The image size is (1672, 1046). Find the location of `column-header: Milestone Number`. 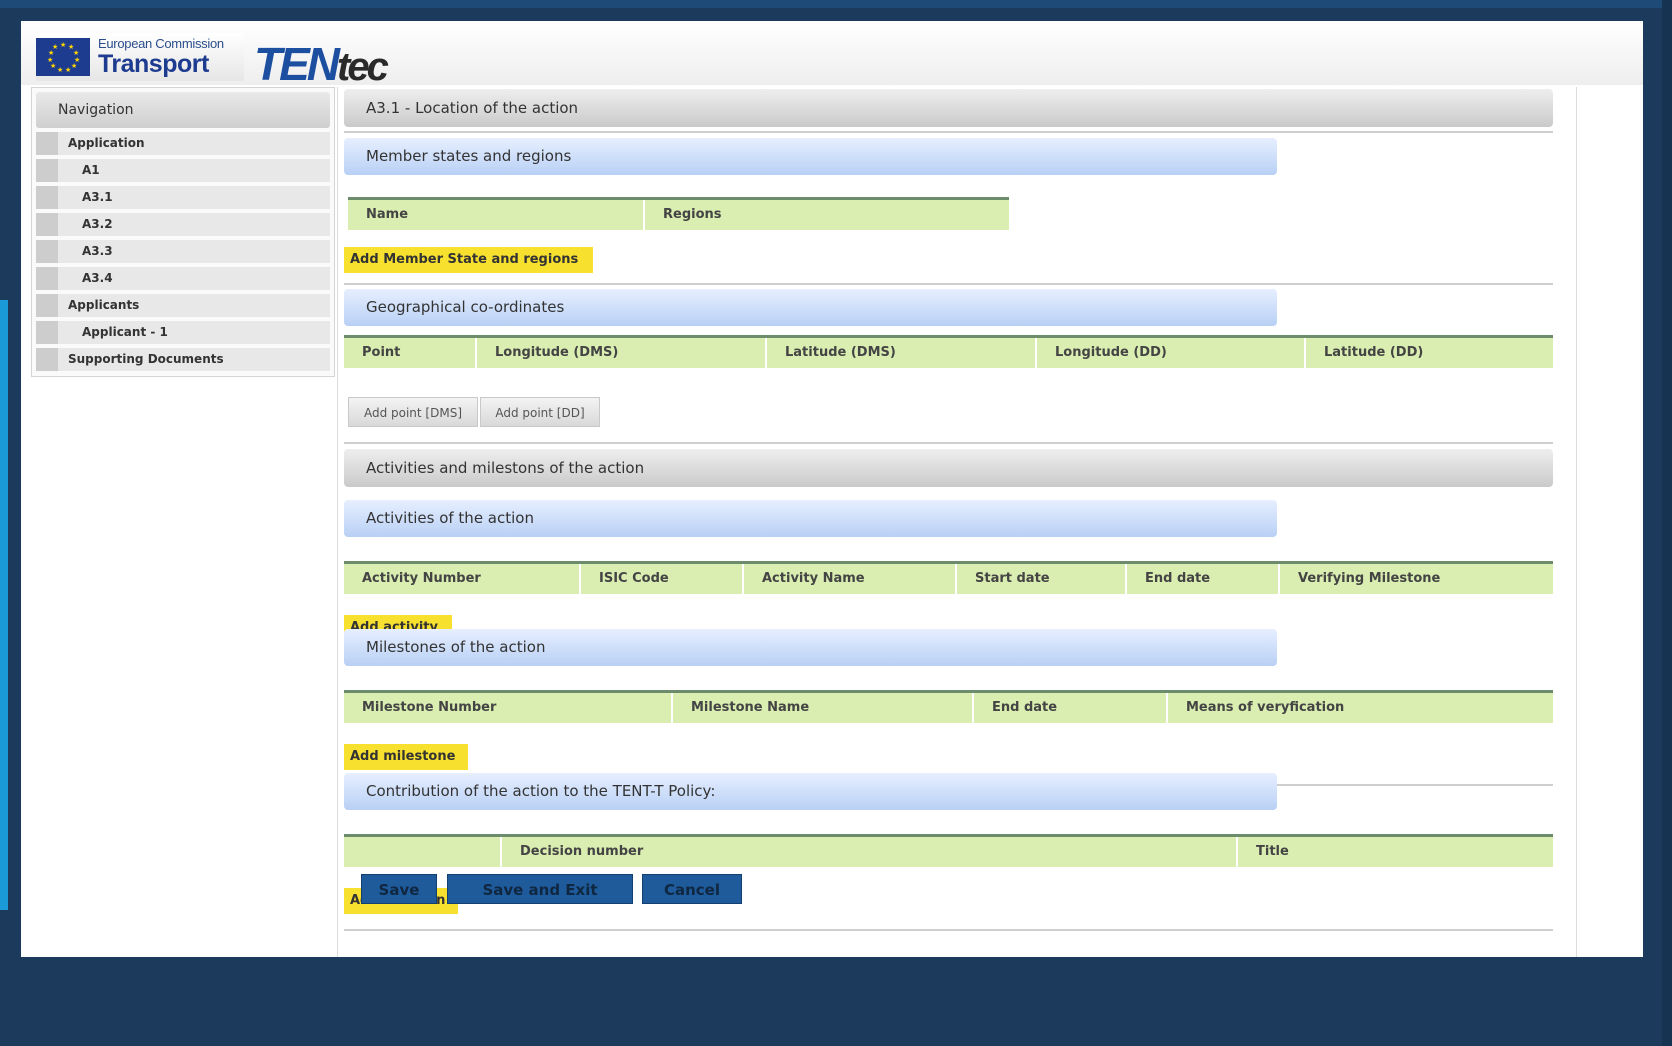

column-header: Milestone Number is located at coordinates (508, 708).